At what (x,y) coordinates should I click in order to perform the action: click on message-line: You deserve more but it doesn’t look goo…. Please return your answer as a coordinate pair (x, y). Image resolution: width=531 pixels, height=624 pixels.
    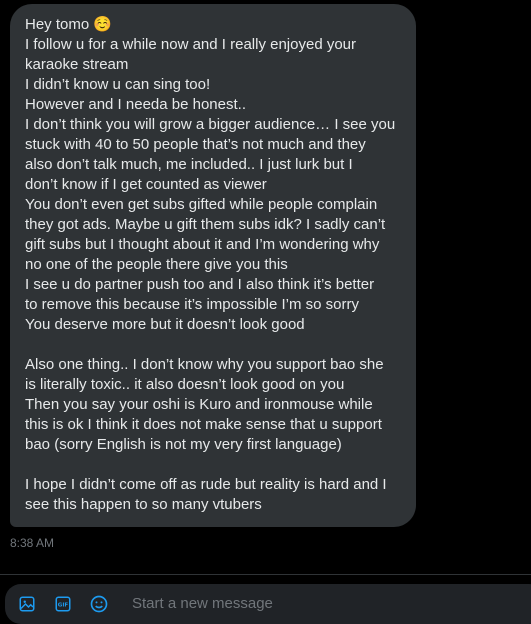
    Looking at the image, I should click on (165, 324).